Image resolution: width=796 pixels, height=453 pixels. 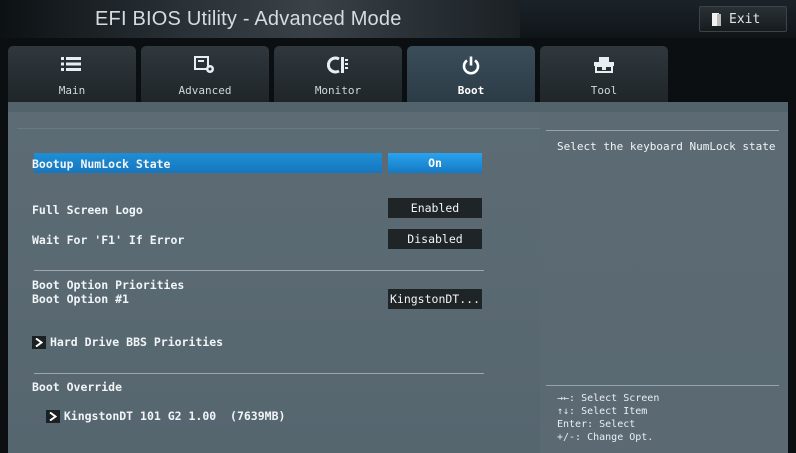 I want to click on tab-tool: Tool, so click(x=604, y=74).